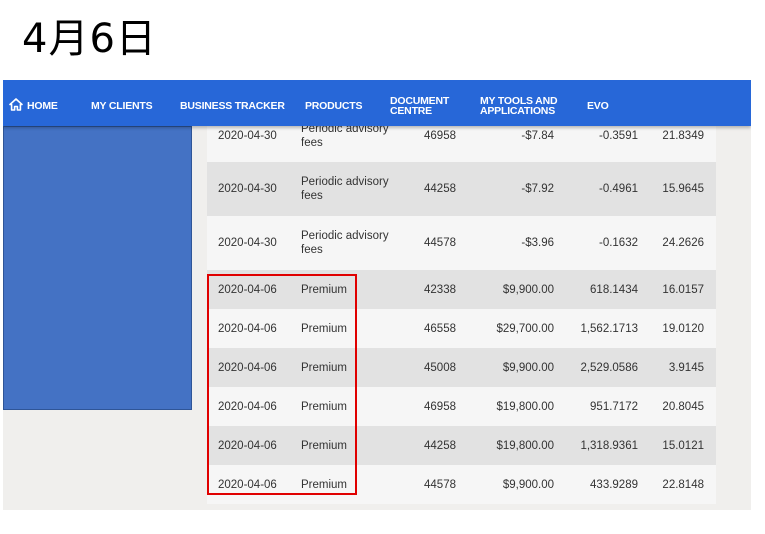 The height and width of the screenshot is (534, 765). I want to click on nav-my-tools: MY TOOLS AND APPLICATIONS, so click(520, 106).